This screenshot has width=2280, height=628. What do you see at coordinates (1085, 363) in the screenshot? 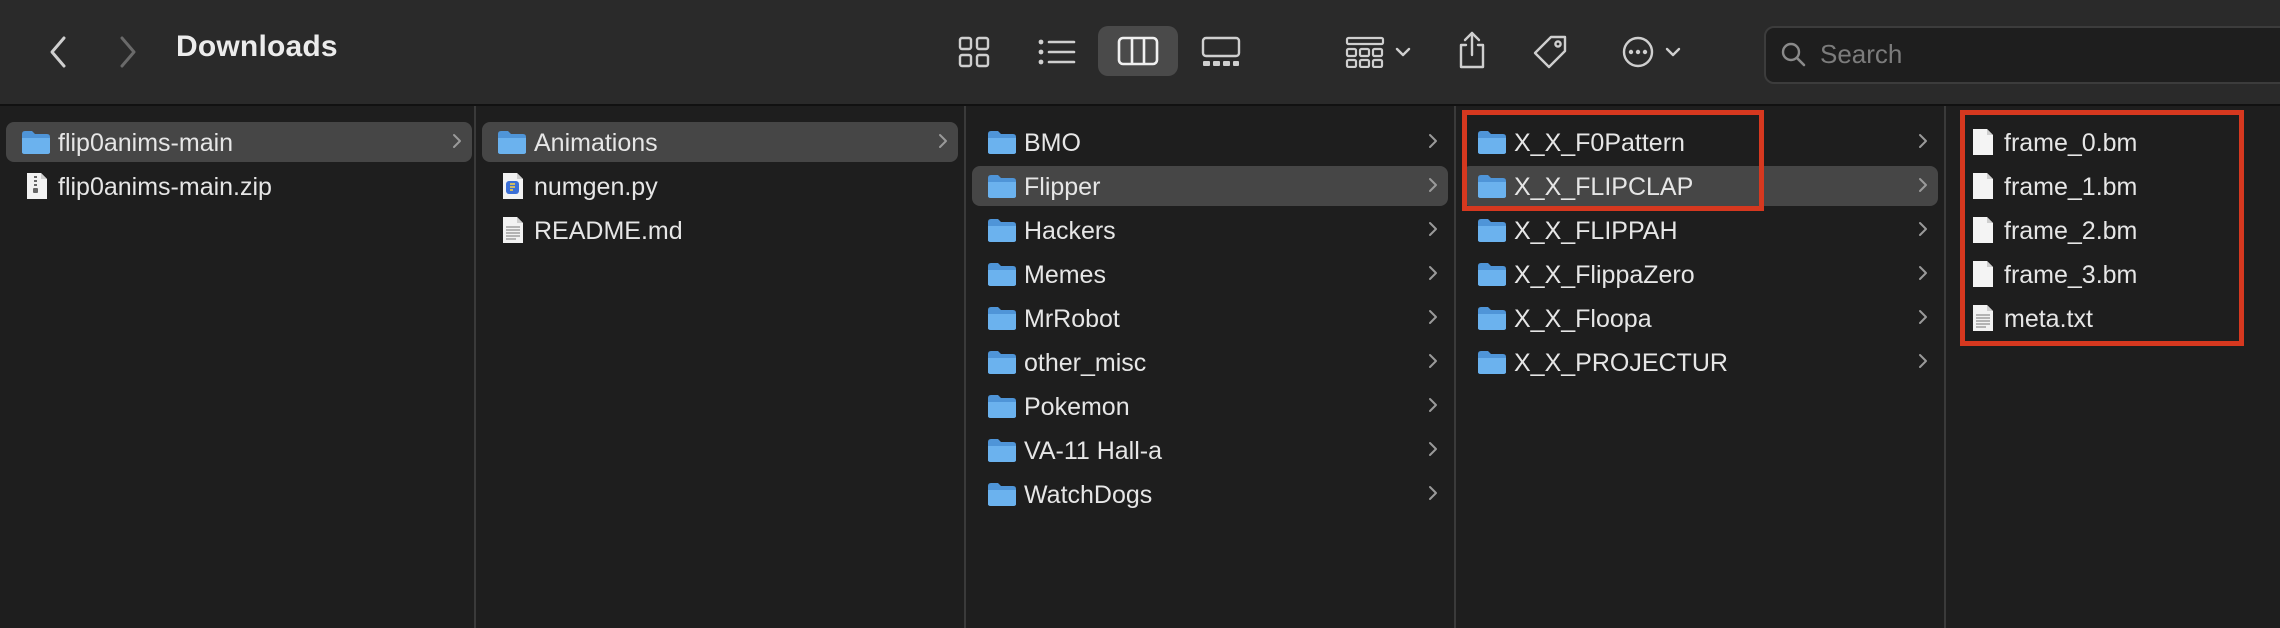
I see `item-label: other_misc` at bounding box center [1085, 363].